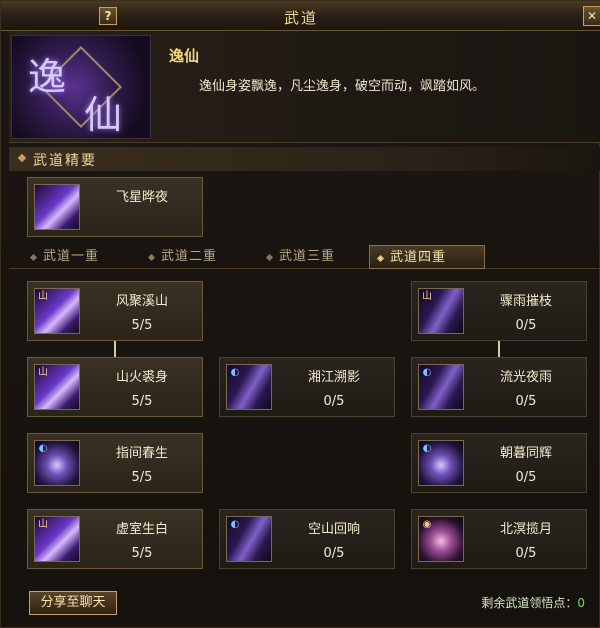  I want to click on title-bar: ? 武道 ✕, so click(300, 16).